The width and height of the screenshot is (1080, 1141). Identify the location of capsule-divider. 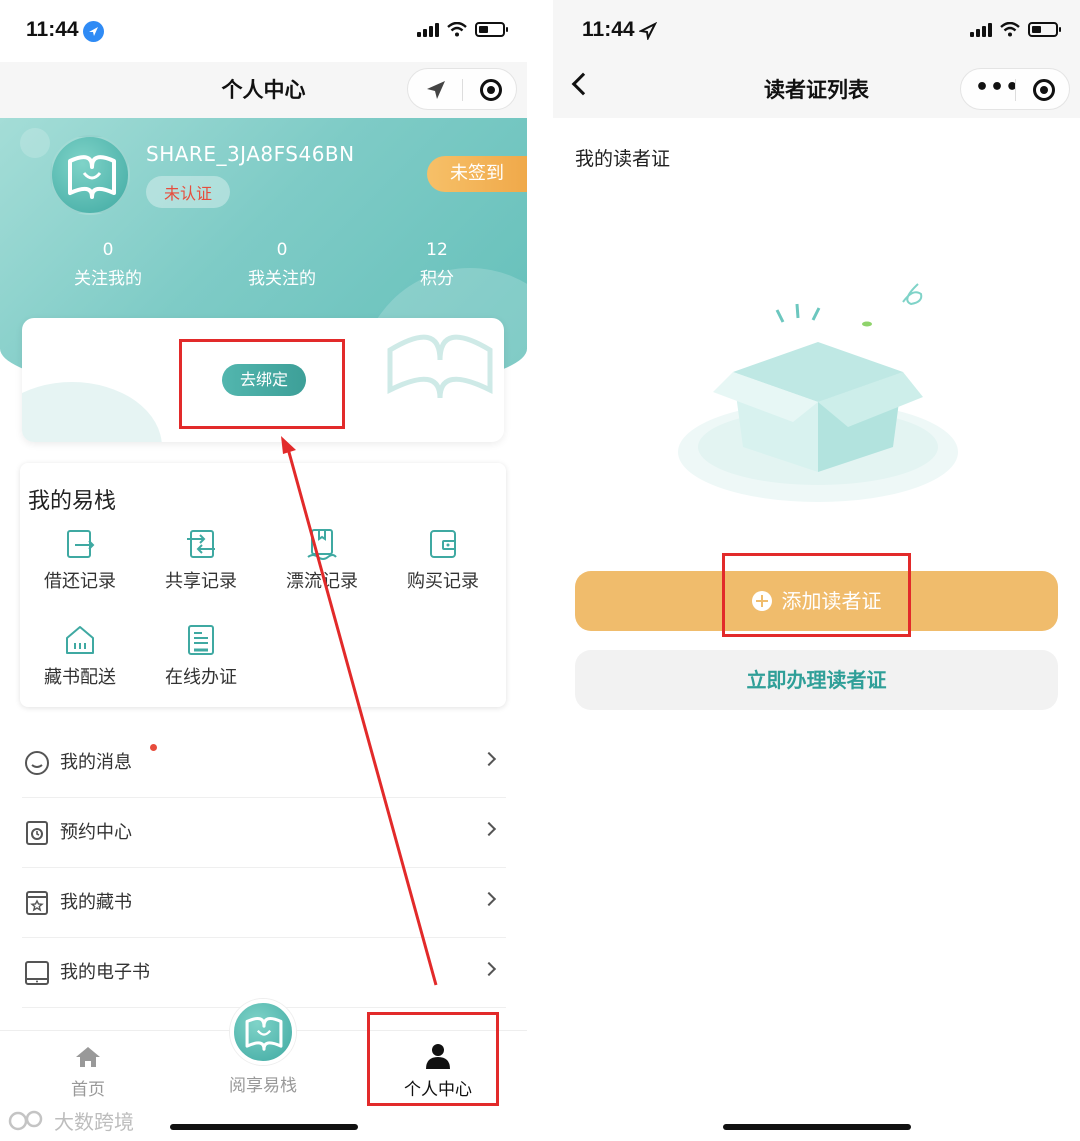
(1015, 90).